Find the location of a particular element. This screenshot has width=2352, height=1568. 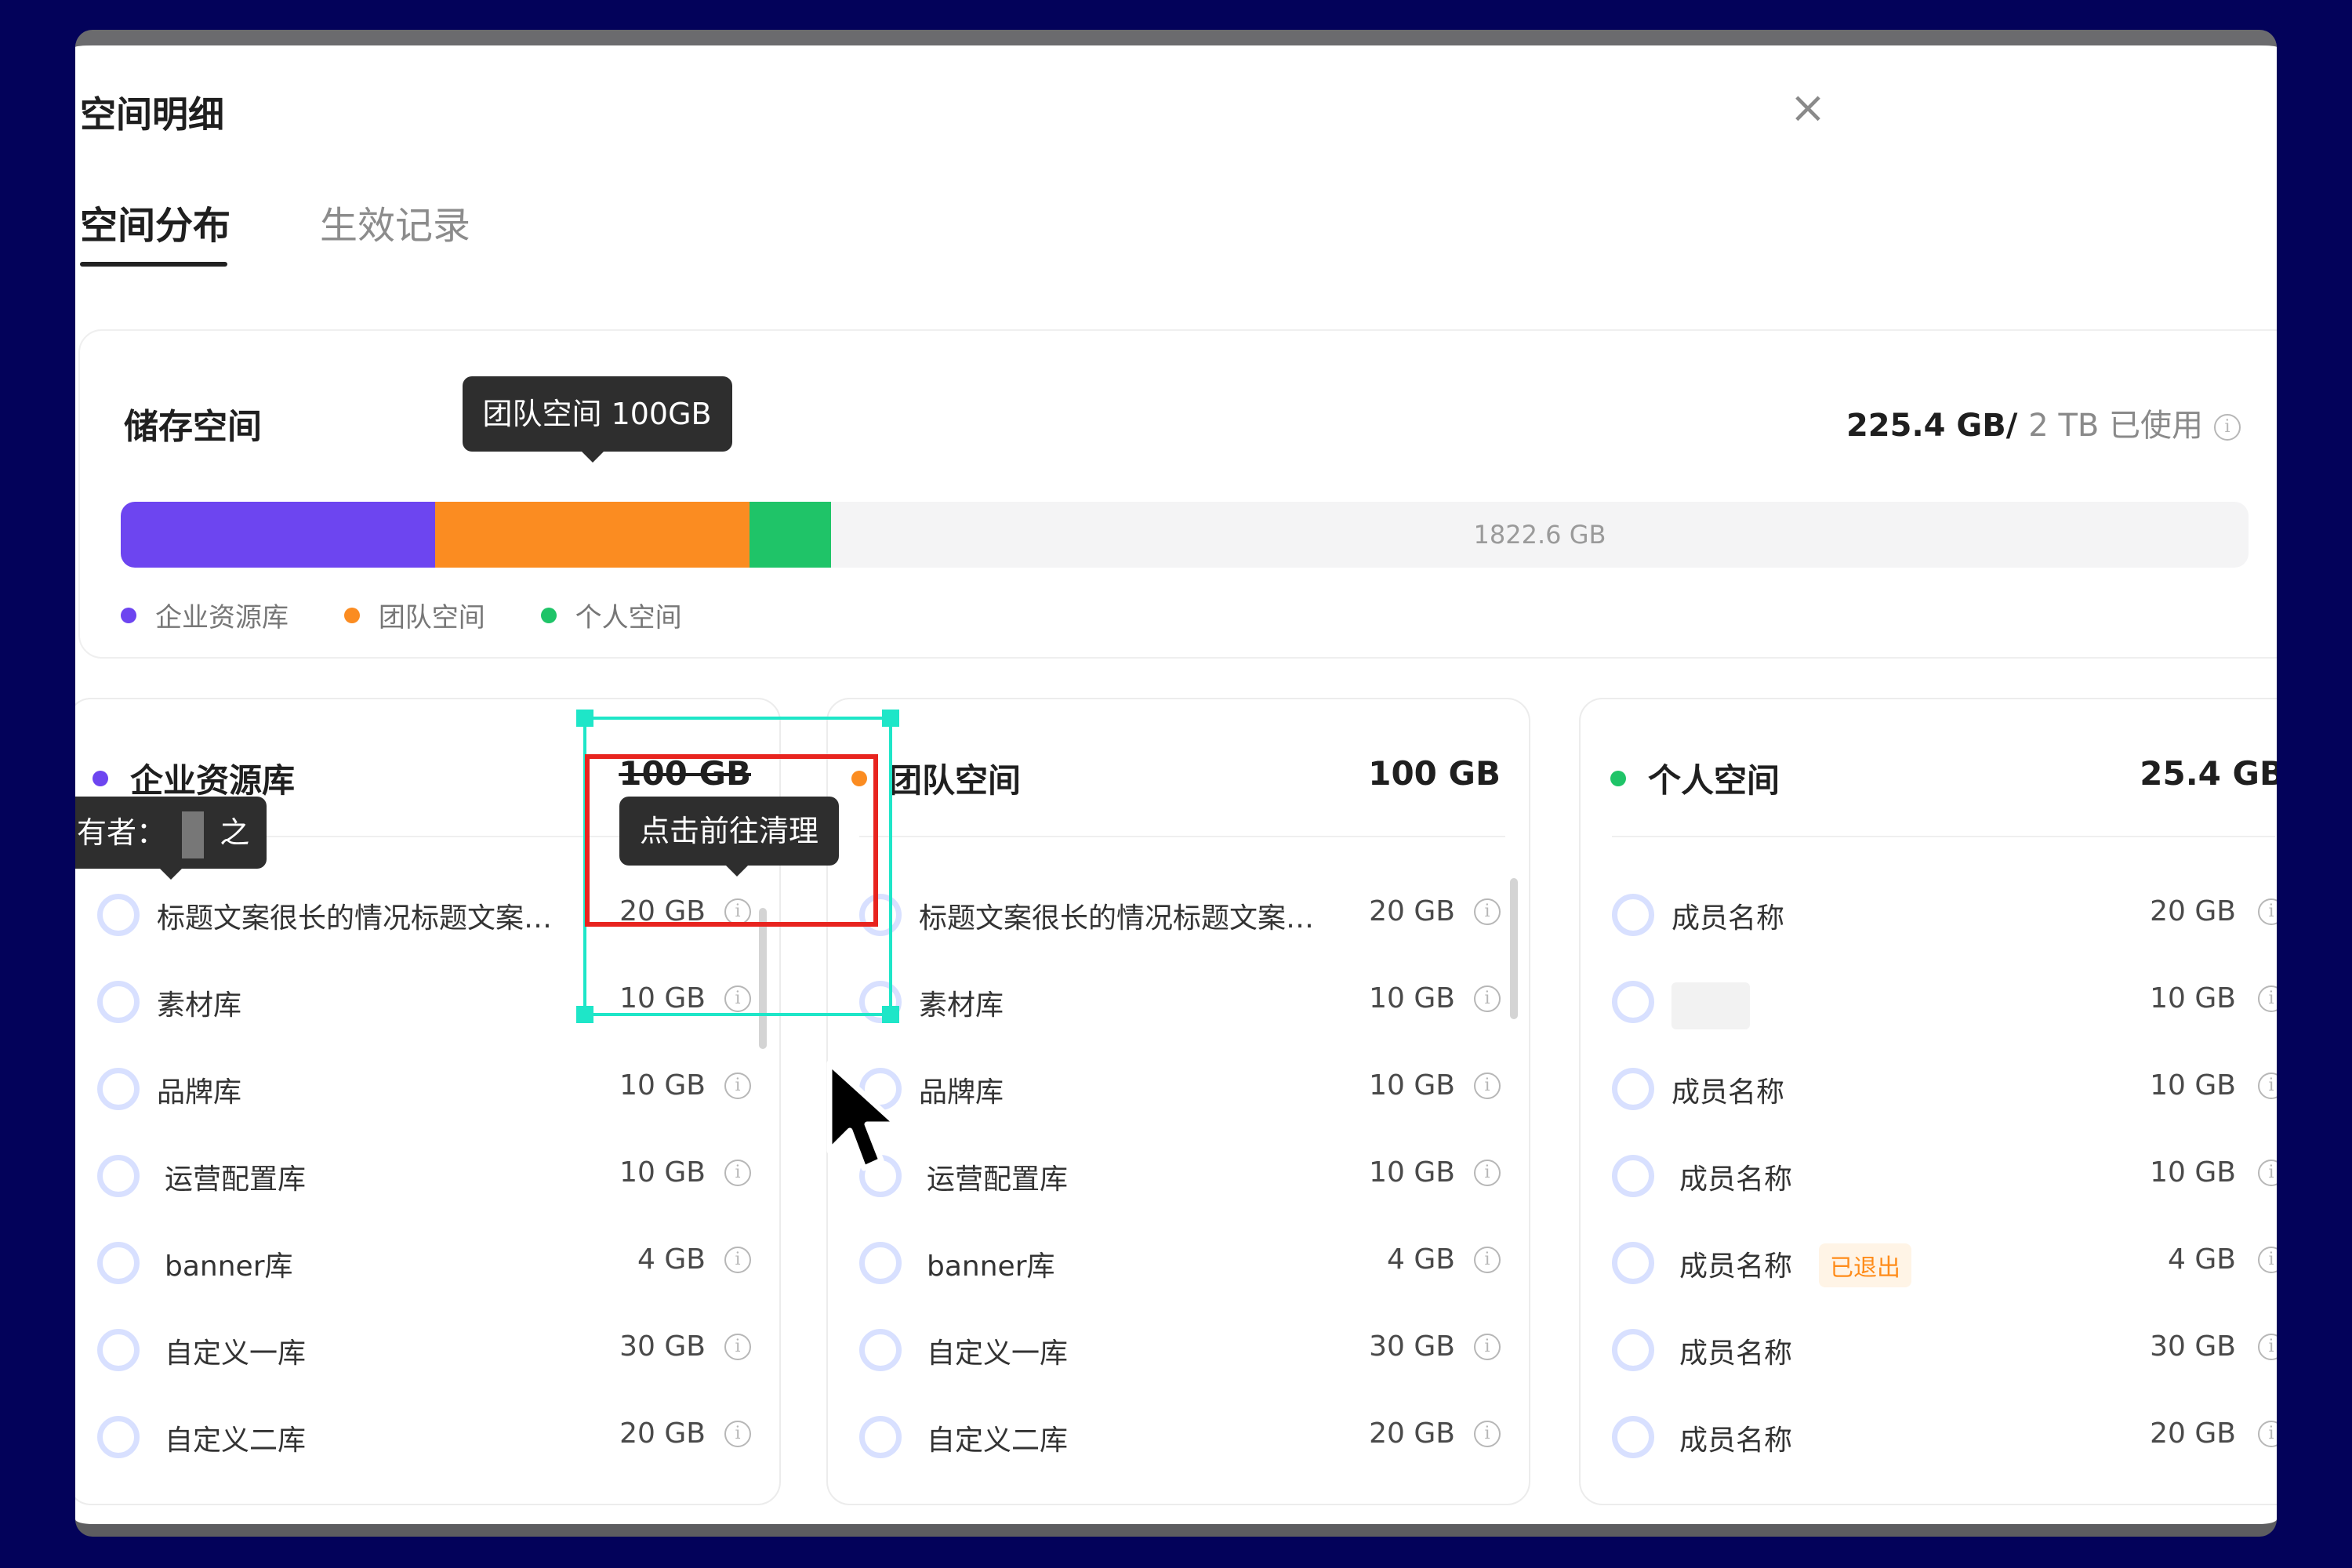

bar-segment-personal is located at coordinates (790, 535).